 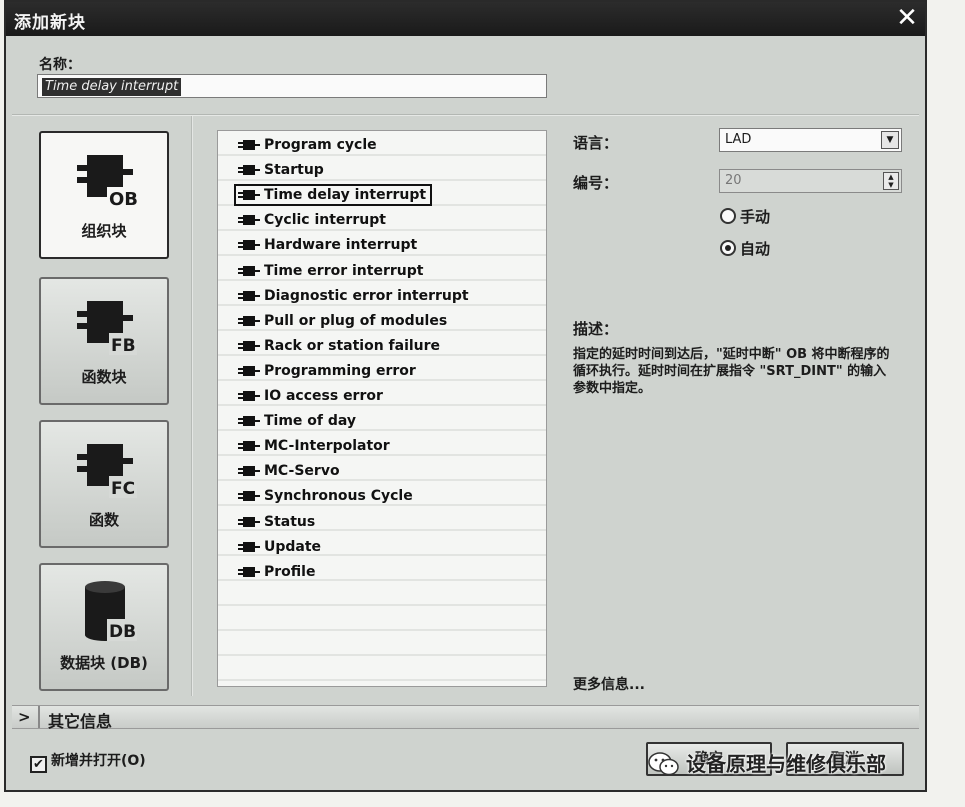 What do you see at coordinates (891, 181) in the screenshot?
I see `stepper-arrows-icon: ▲ ▼` at bounding box center [891, 181].